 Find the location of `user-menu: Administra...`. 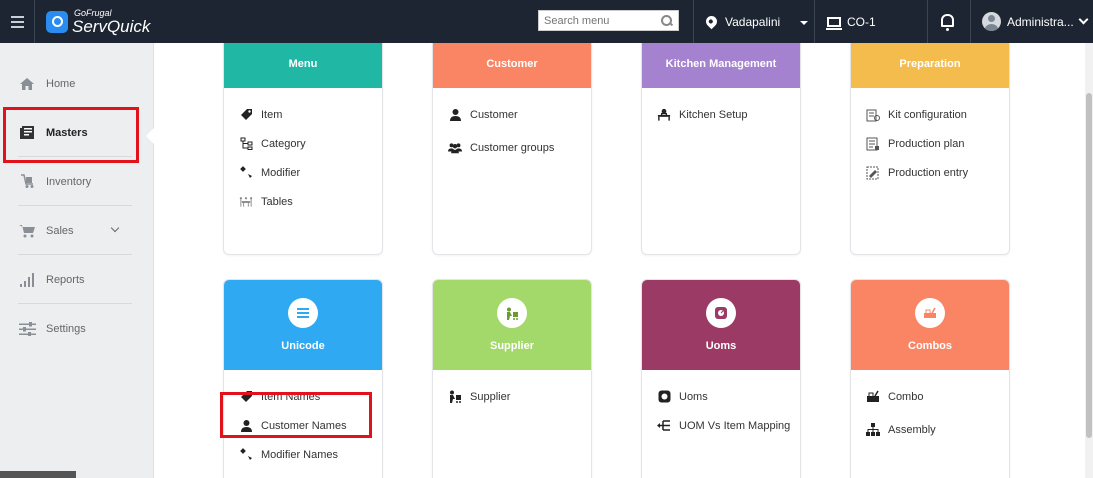

user-menu: Administra... is located at coordinates (1035, 21).